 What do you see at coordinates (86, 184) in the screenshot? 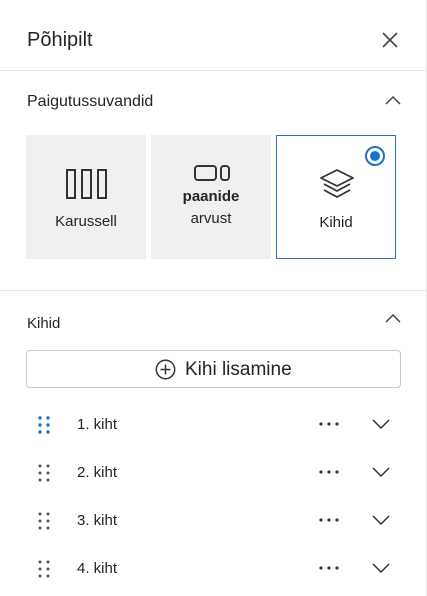
I see `carousel-icon` at bounding box center [86, 184].